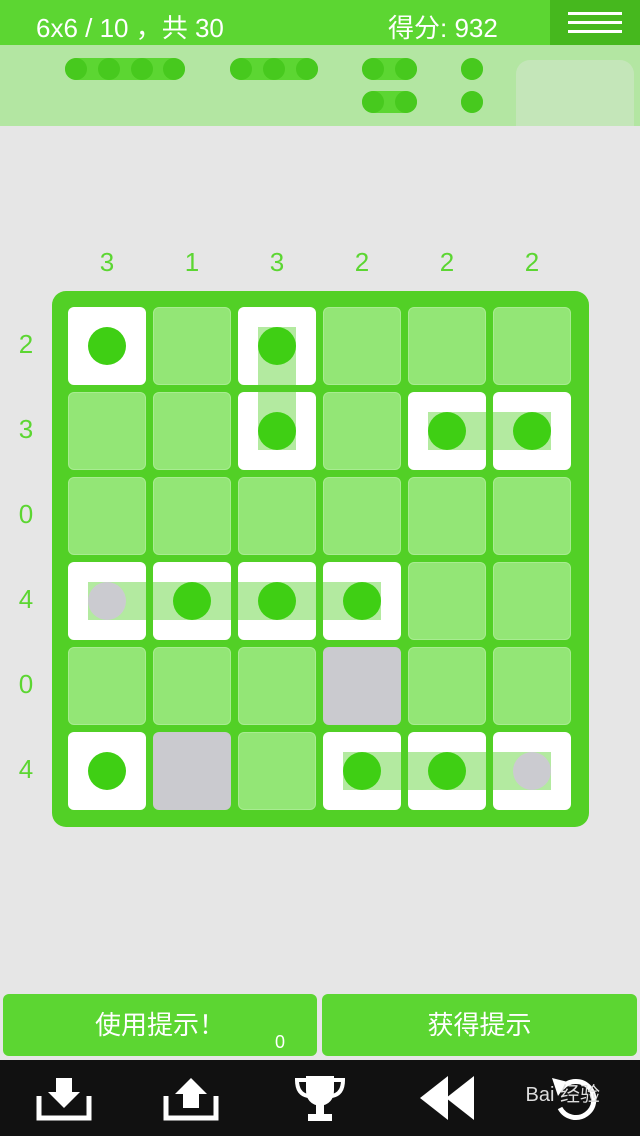 The height and width of the screenshot is (1136, 640). What do you see at coordinates (472, 102) in the screenshot?
I see `fleet-ship-1b` at bounding box center [472, 102].